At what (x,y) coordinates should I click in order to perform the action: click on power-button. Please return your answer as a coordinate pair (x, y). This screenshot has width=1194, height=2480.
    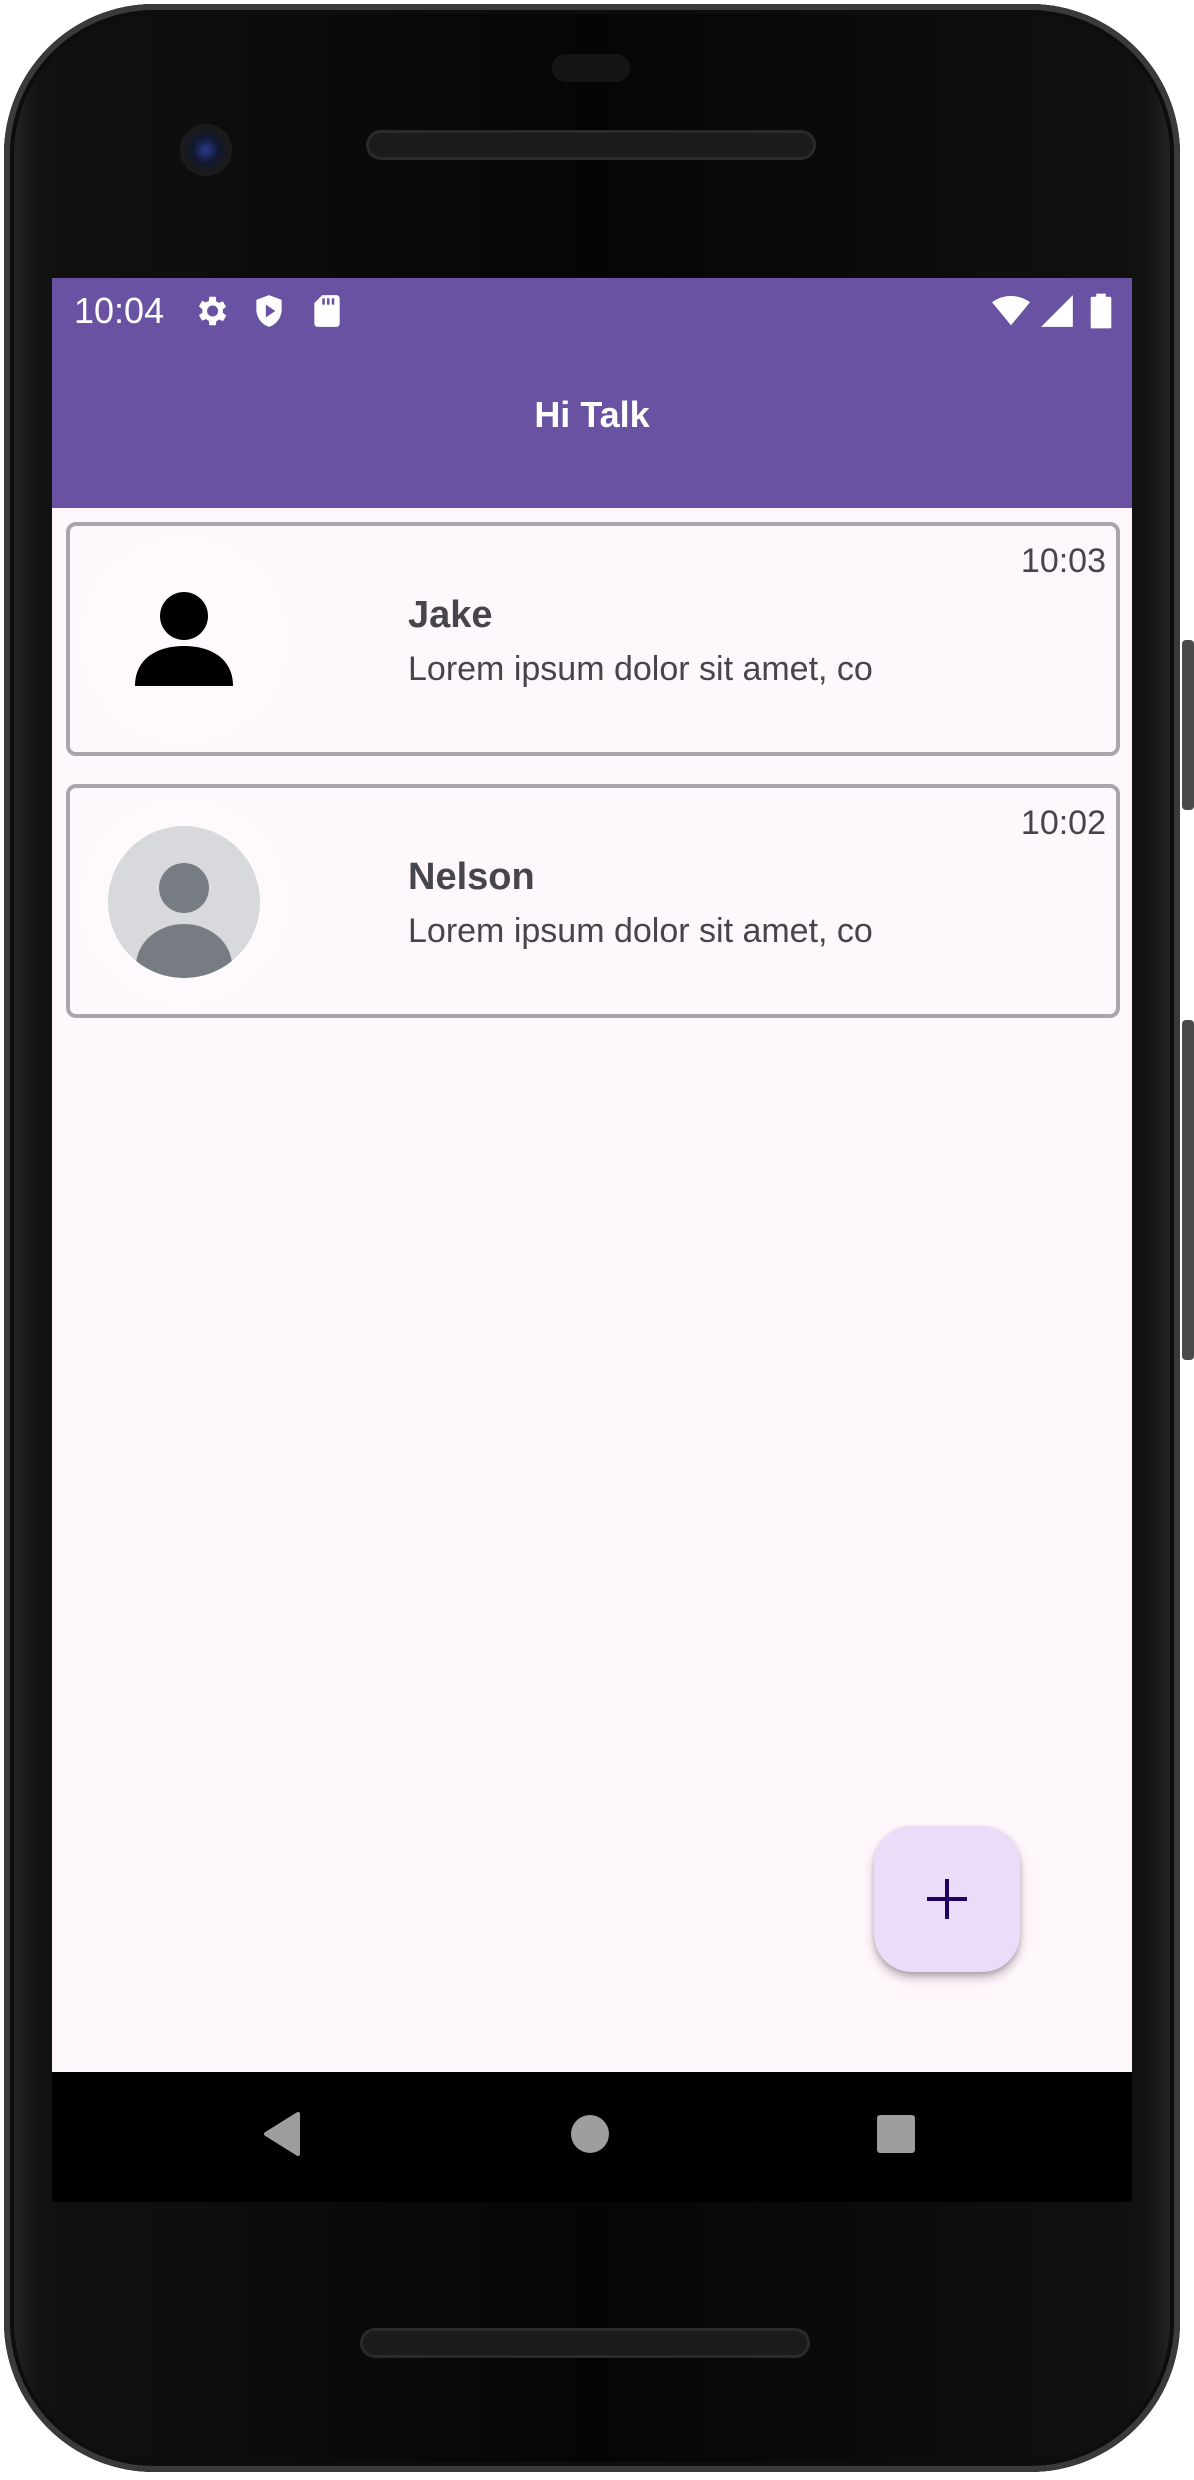
    Looking at the image, I should click on (1188, 725).